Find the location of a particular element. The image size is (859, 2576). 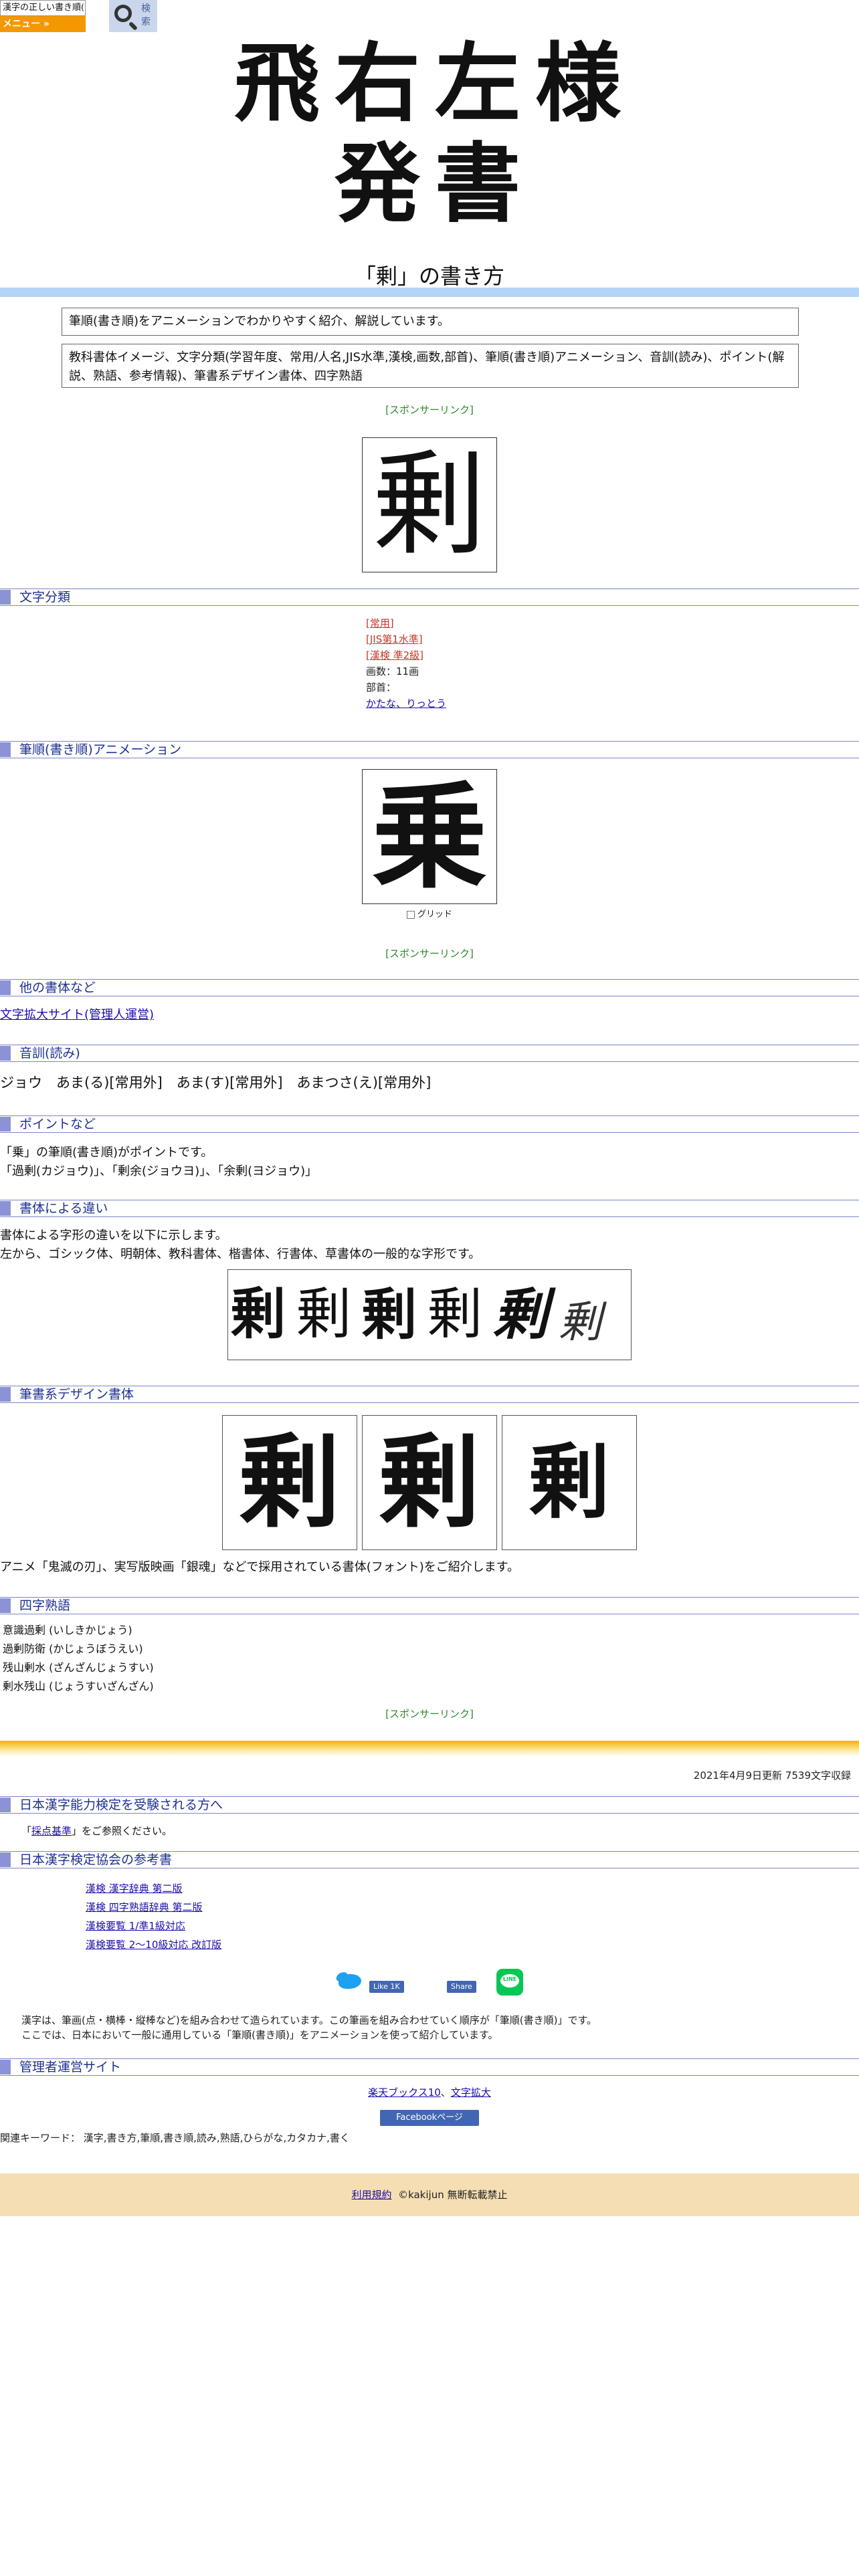

facebook-share-button: Share is located at coordinates (461, 1987).